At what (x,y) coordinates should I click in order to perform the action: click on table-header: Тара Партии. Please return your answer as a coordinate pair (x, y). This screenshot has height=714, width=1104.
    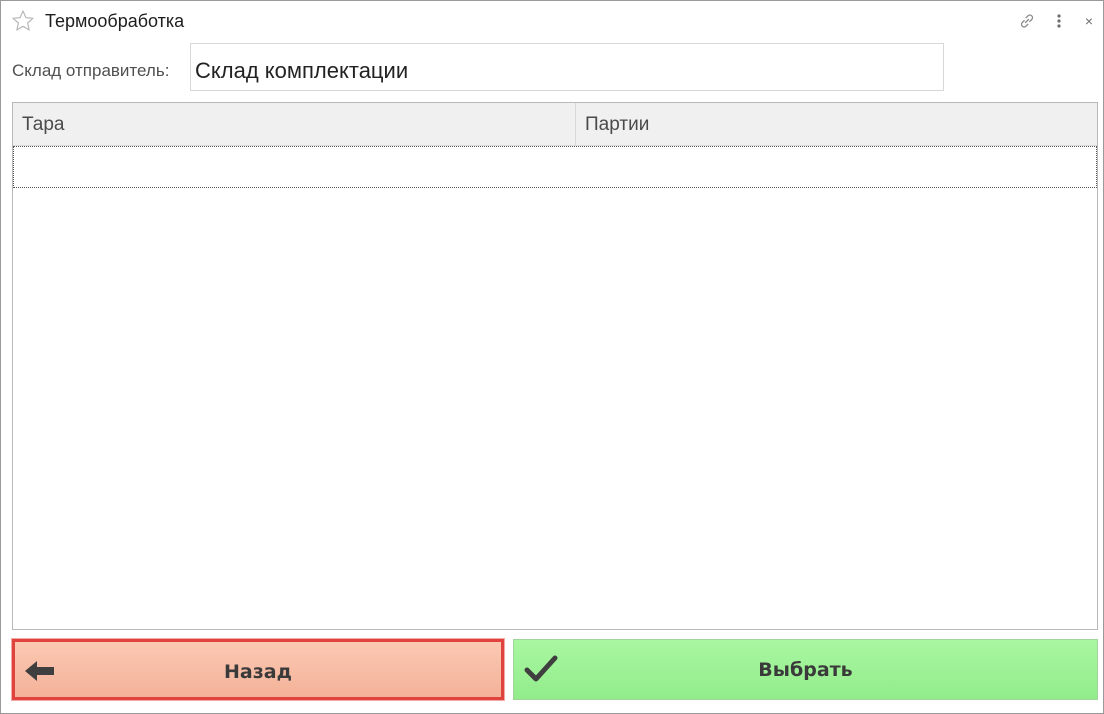
    Looking at the image, I should click on (555, 124).